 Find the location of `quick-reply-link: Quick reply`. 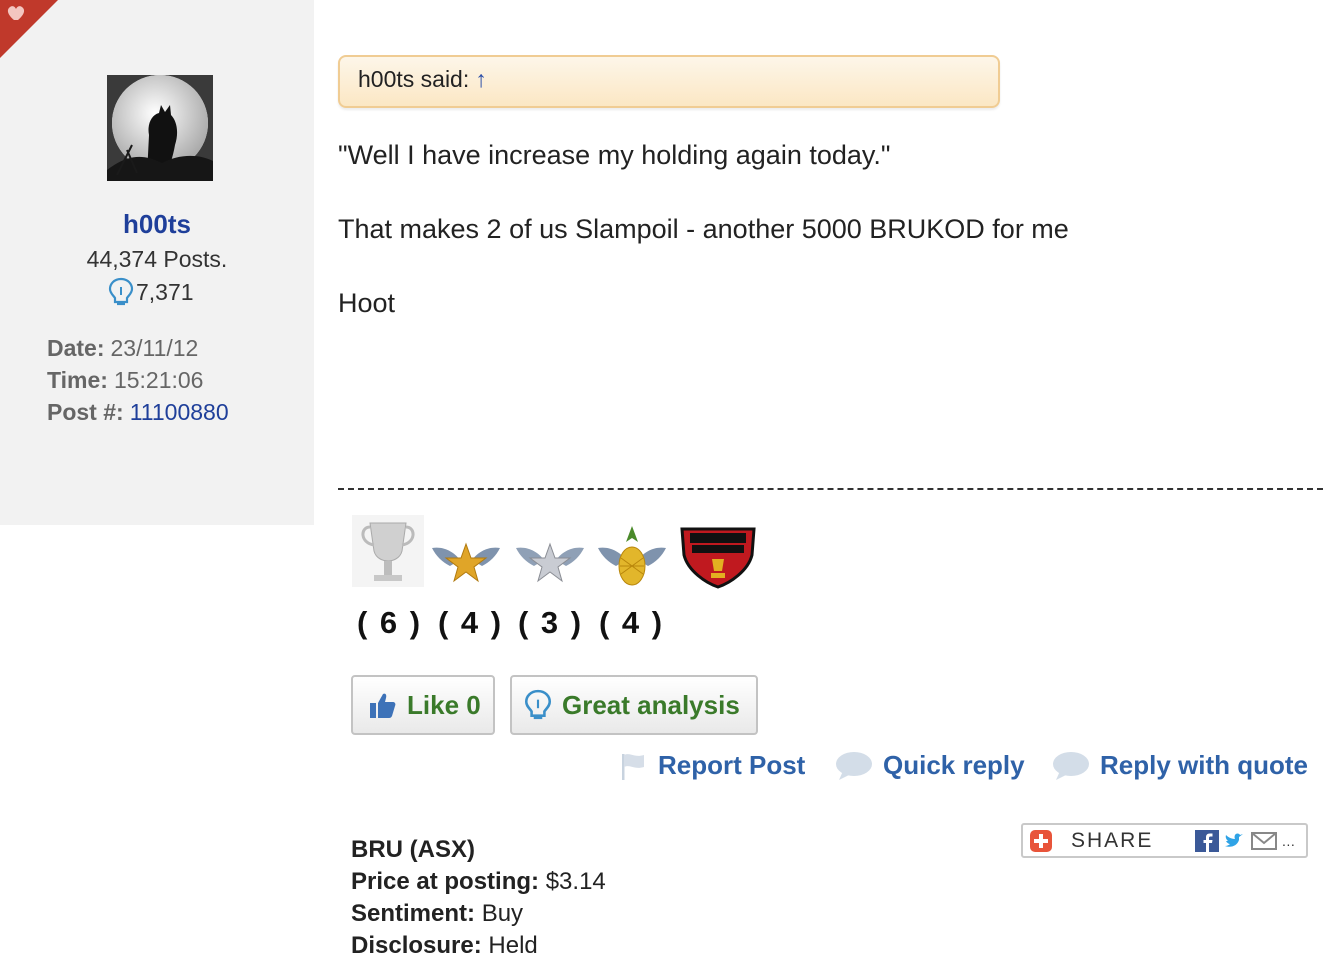

quick-reply-link: Quick reply is located at coordinates (930, 765).